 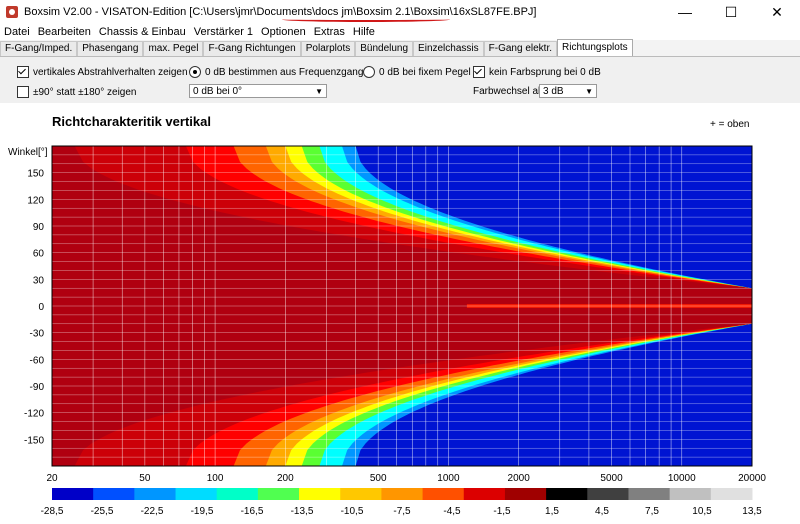 What do you see at coordinates (34, 440) in the screenshot?
I see `y-tick-label: -150` at bounding box center [34, 440].